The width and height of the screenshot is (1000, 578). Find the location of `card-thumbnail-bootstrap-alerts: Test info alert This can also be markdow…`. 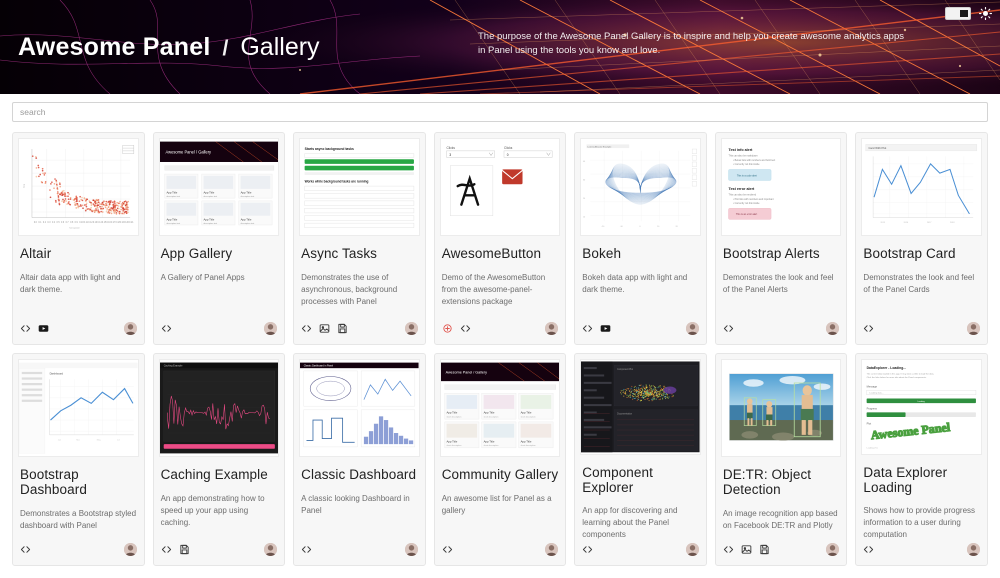

card-thumbnail-bootstrap-alerts: Test info alert This can also be markdow… is located at coordinates (781, 187).